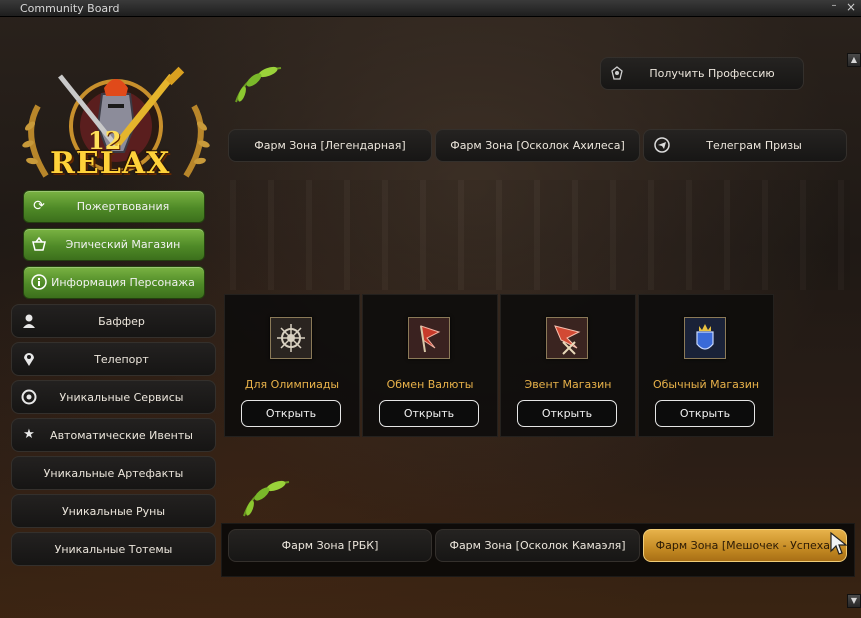 This screenshot has height=618, width=861. What do you see at coordinates (429, 338) in the screenshot?
I see `currency-flag-icon` at bounding box center [429, 338].